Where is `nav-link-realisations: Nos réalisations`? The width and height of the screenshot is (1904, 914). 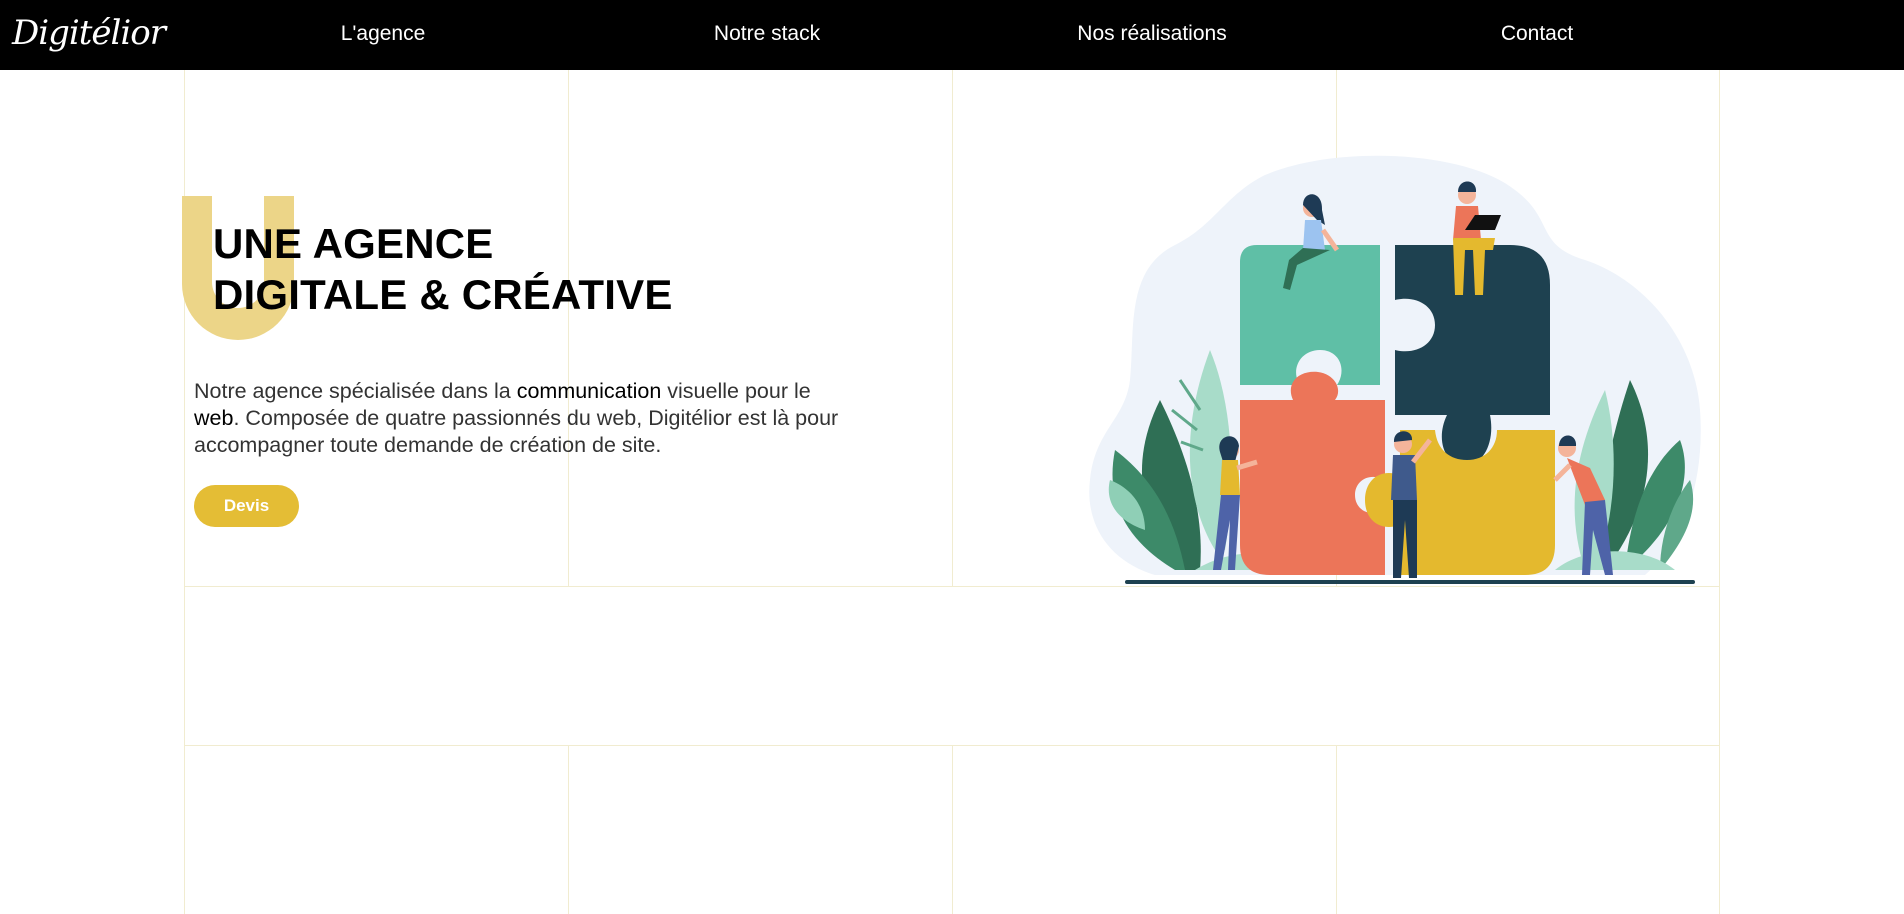 nav-link-realisations: Nos réalisations is located at coordinates (1151, 35).